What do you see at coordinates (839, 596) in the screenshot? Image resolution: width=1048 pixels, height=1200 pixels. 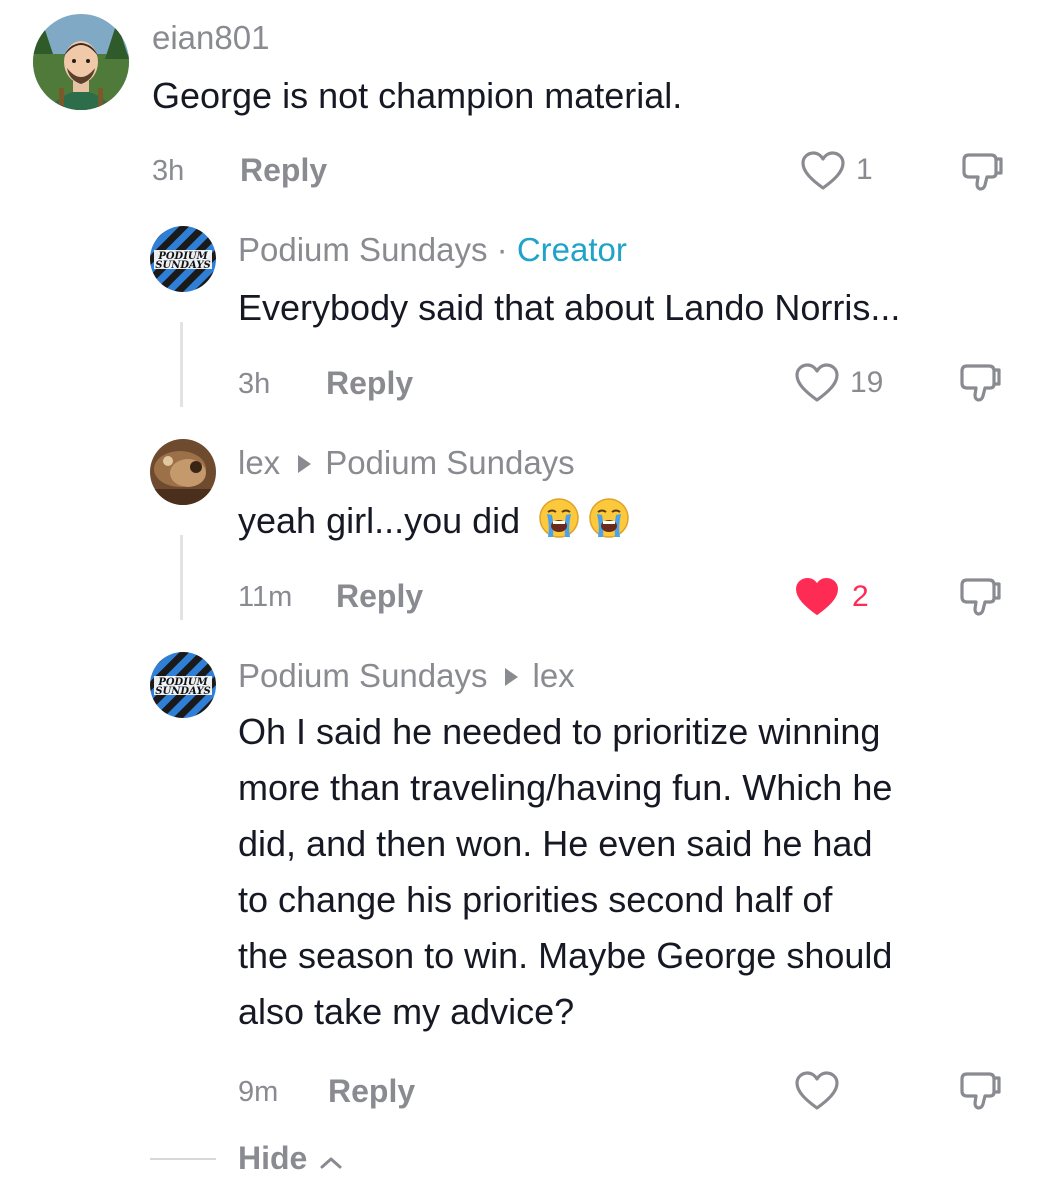 I see `like-button: 2` at bounding box center [839, 596].